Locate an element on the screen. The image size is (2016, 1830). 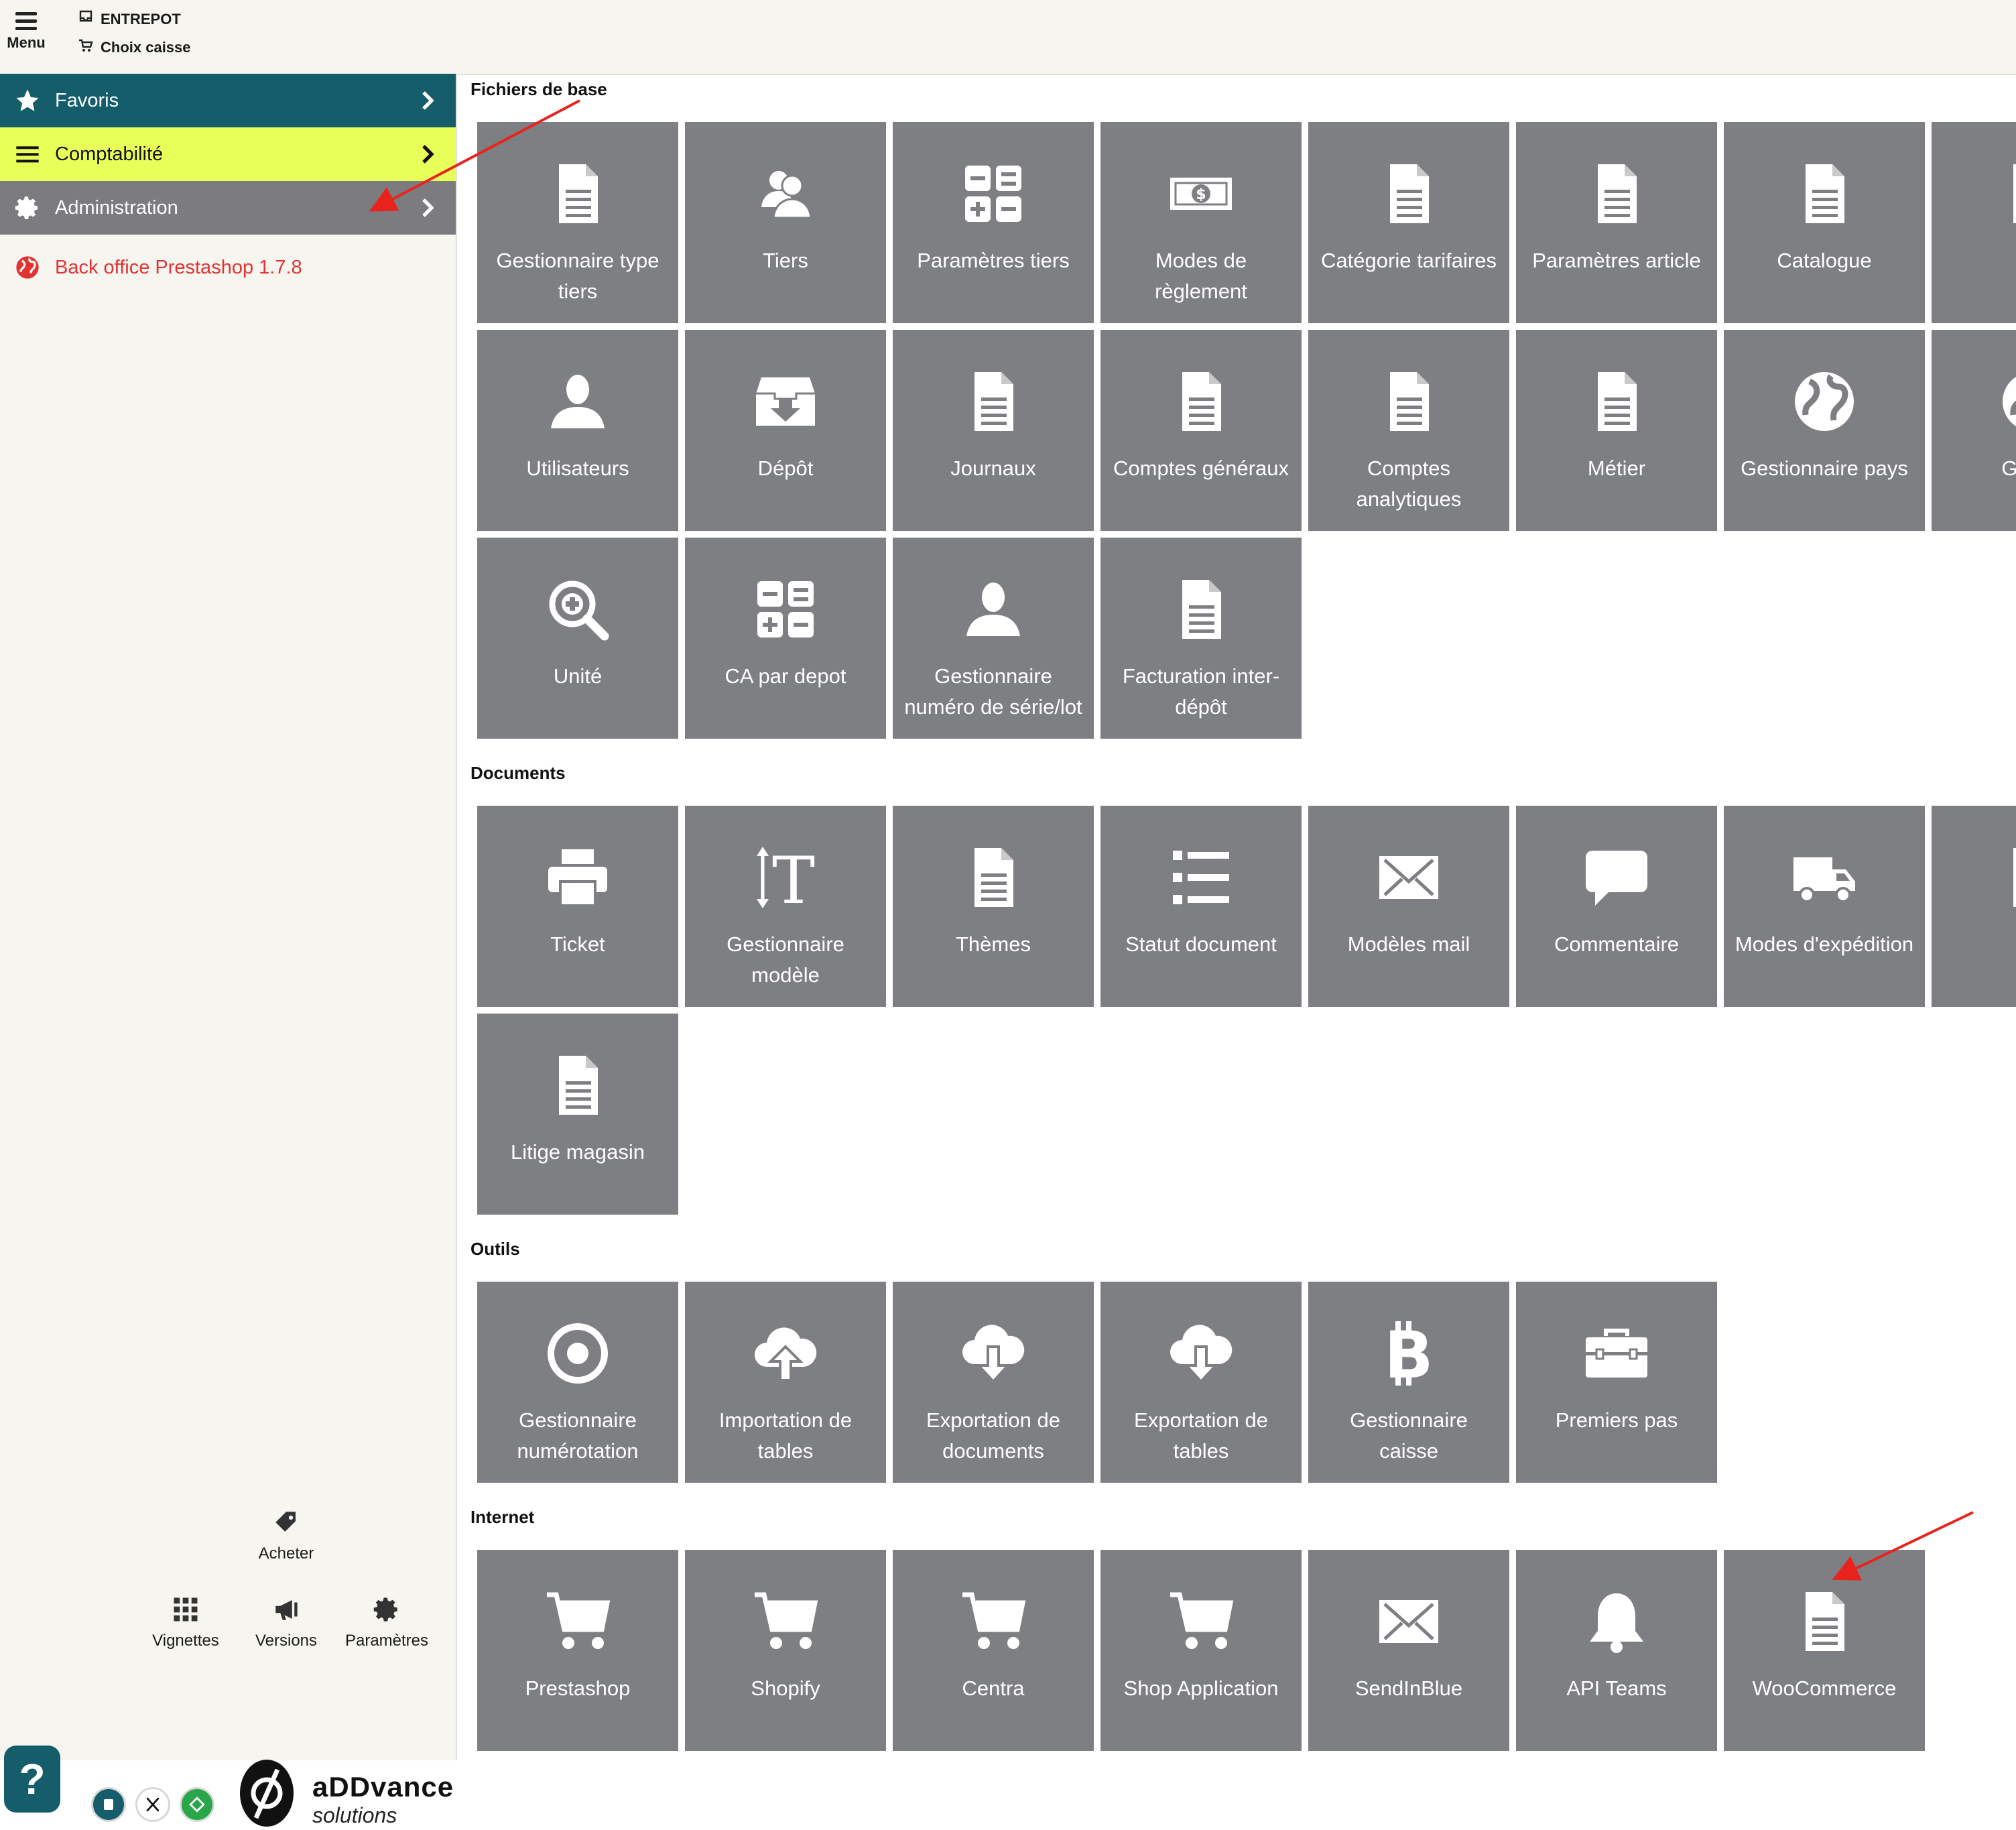
tile-label: Gestionnaire caisse is located at coordinates (1409, 1435).